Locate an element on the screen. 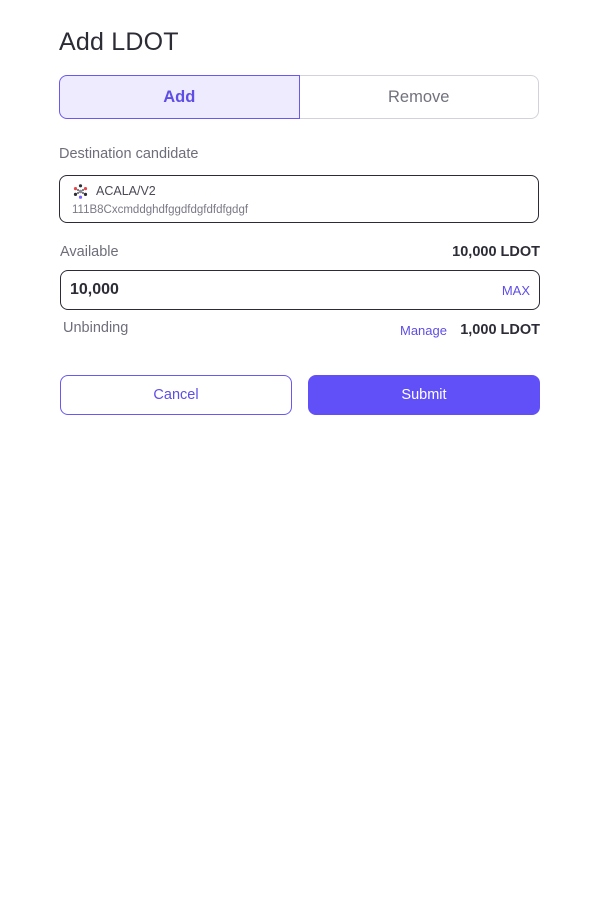  submit-button: Submit is located at coordinates (424, 395).